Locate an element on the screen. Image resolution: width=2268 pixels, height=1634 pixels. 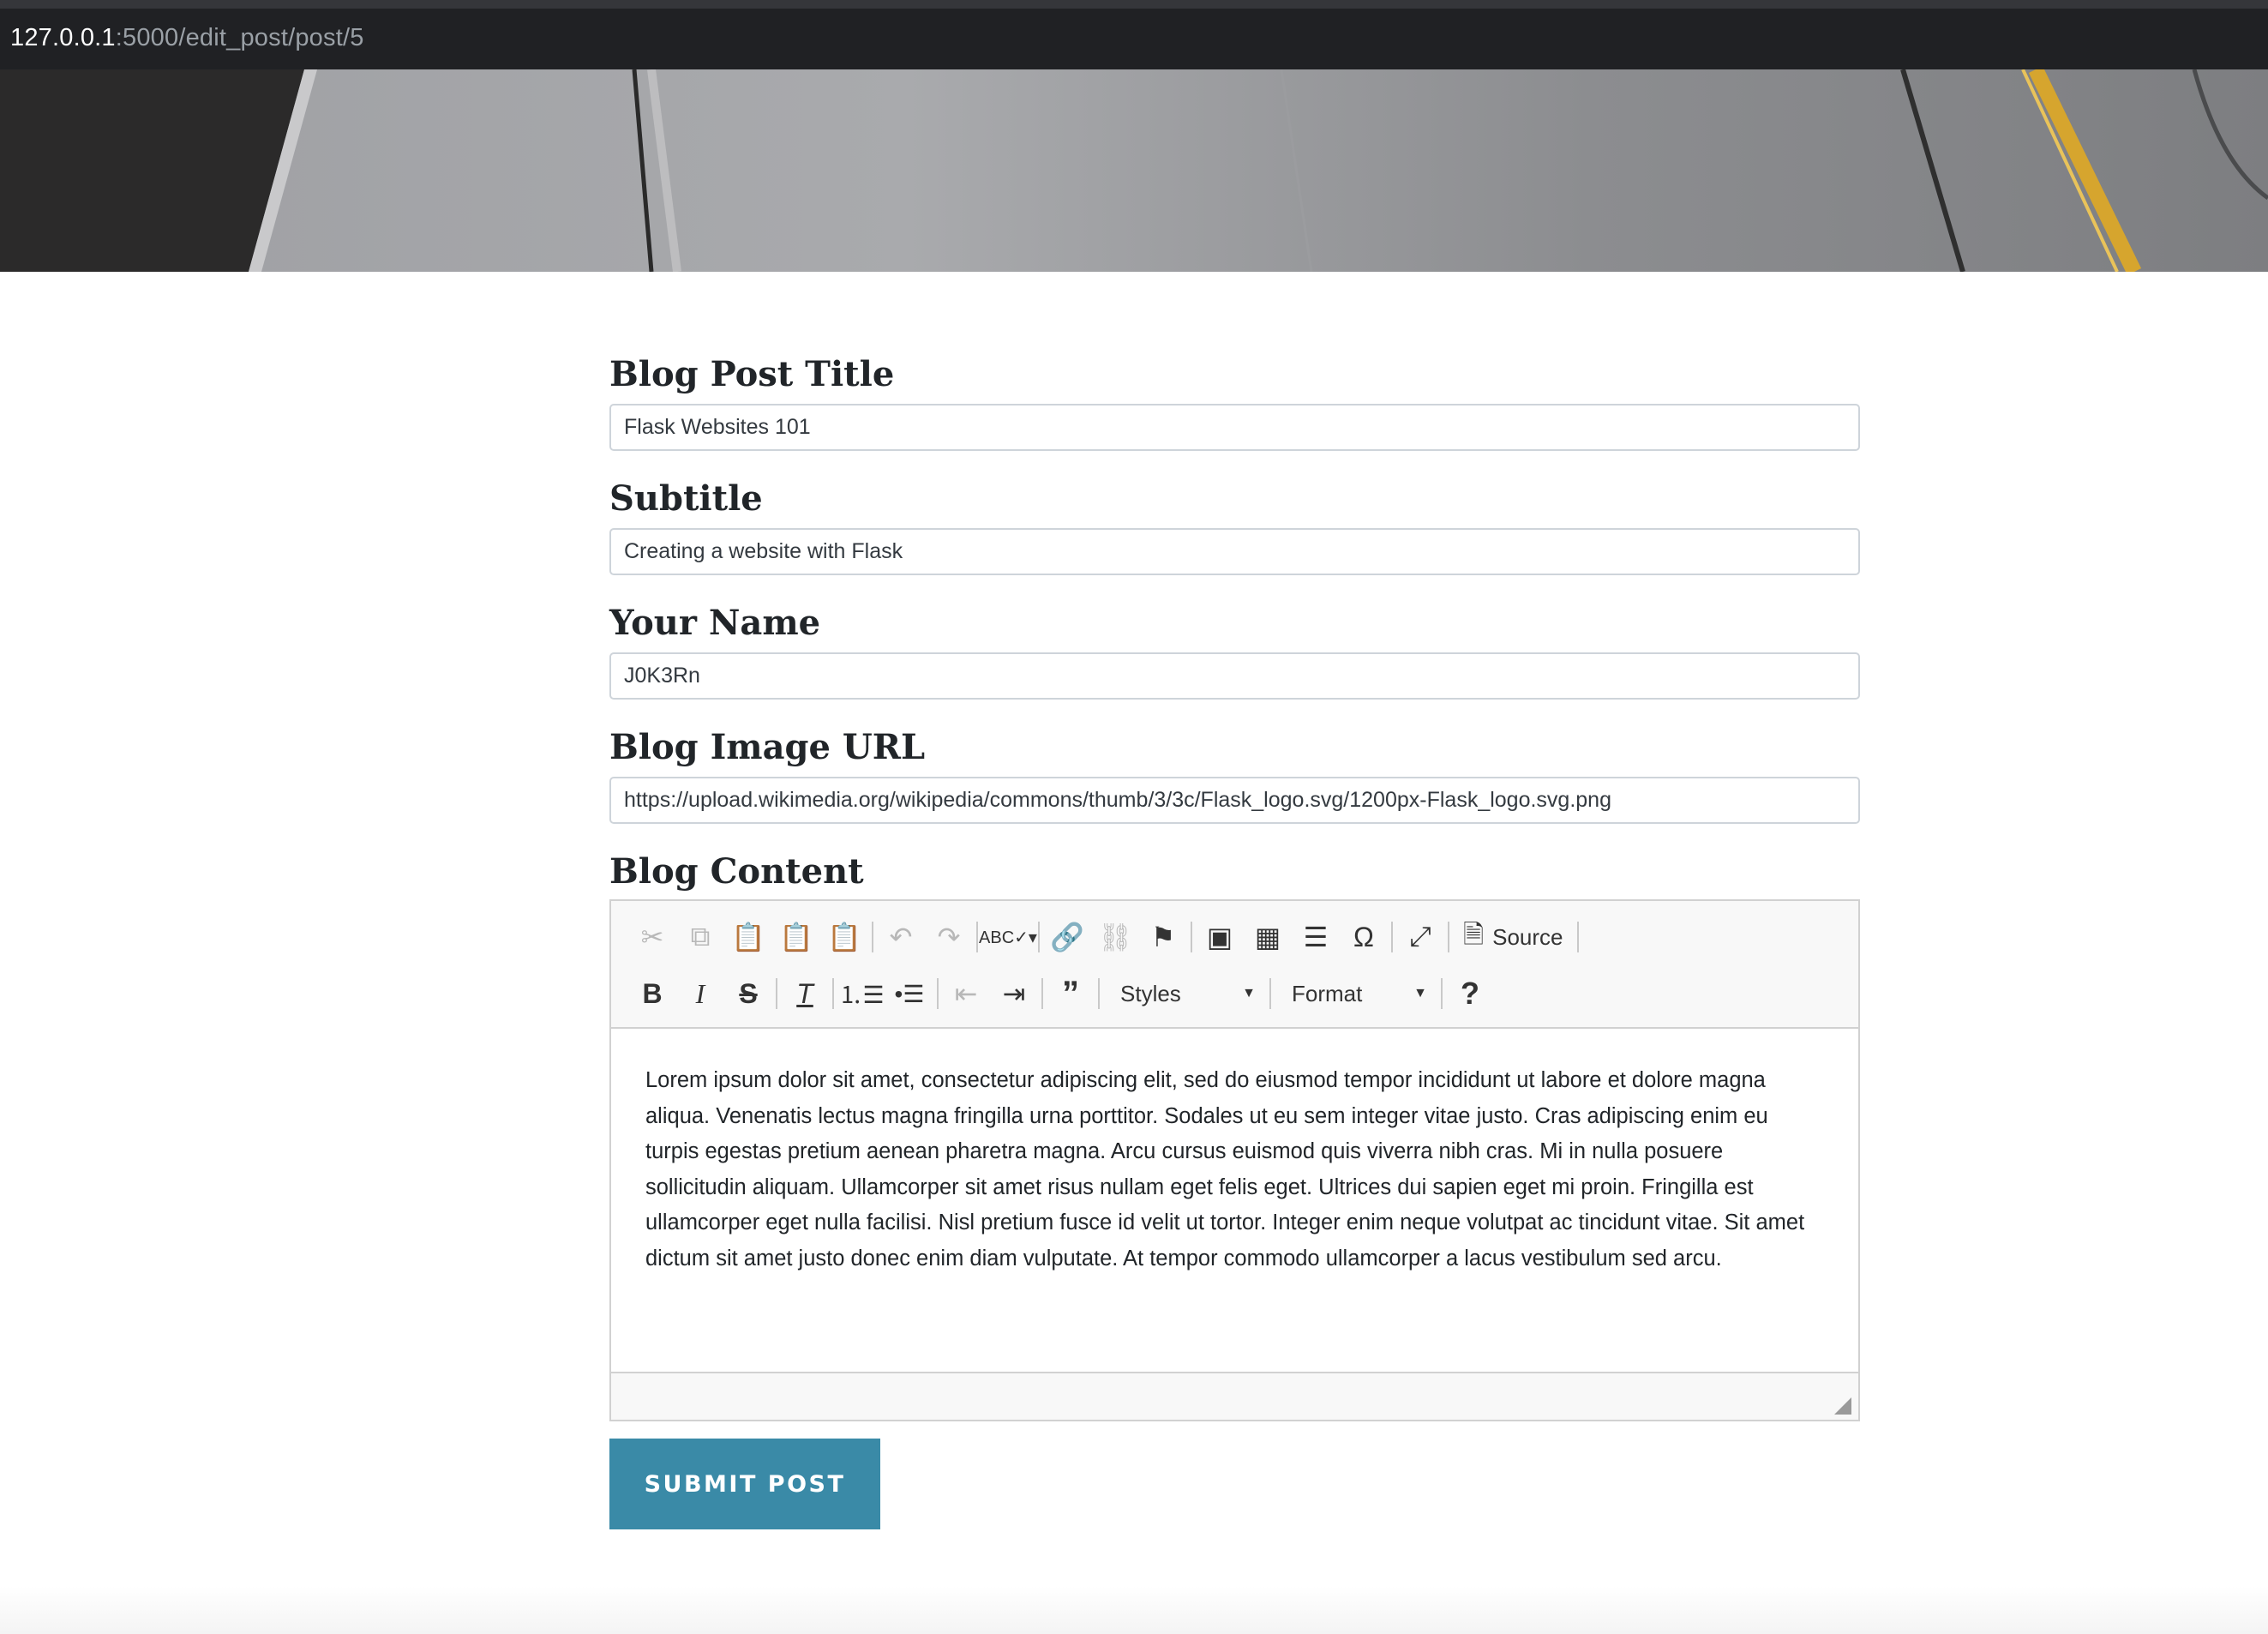
image-icon: ▣ is located at coordinates (1220, 937).